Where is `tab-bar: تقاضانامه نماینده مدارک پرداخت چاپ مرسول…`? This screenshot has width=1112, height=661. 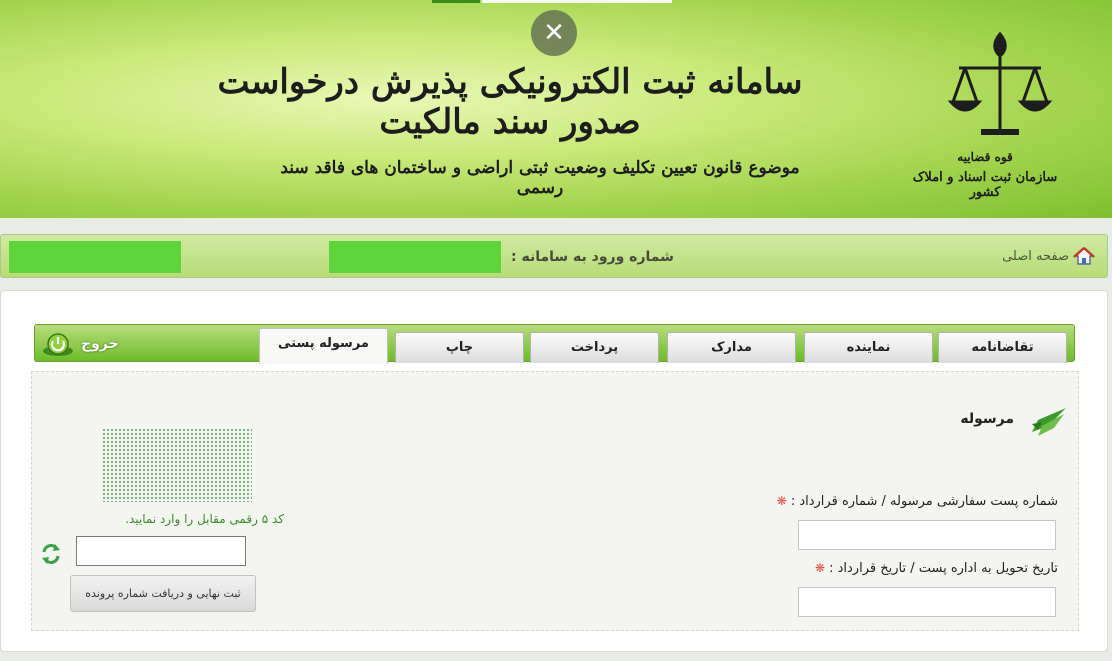 tab-bar: تقاضانامه نماینده مدارک پرداخت چاپ مرسول… is located at coordinates (554, 344).